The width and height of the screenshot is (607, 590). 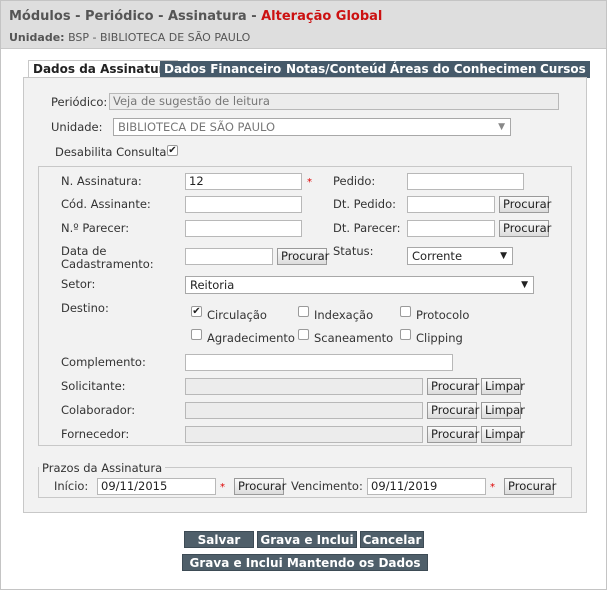 What do you see at coordinates (172, 150) in the screenshot?
I see `desabilita-checkbox: ✔` at bounding box center [172, 150].